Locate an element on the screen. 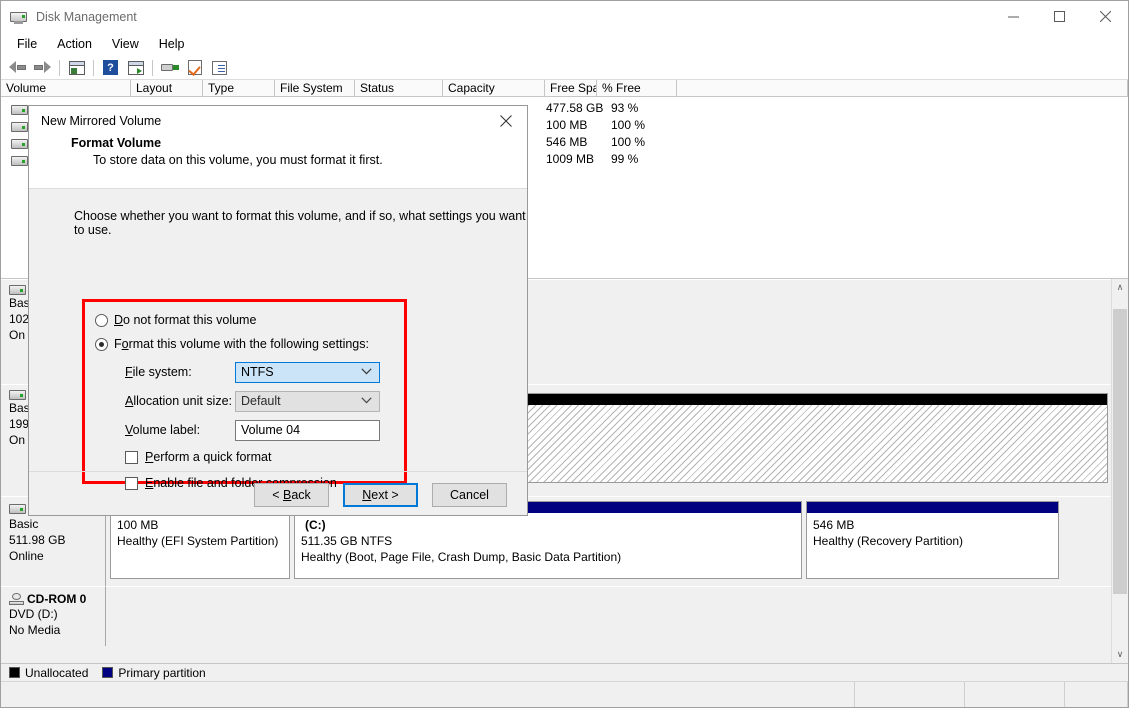  field-label: Allocation unit size: is located at coordinates (179, 401).